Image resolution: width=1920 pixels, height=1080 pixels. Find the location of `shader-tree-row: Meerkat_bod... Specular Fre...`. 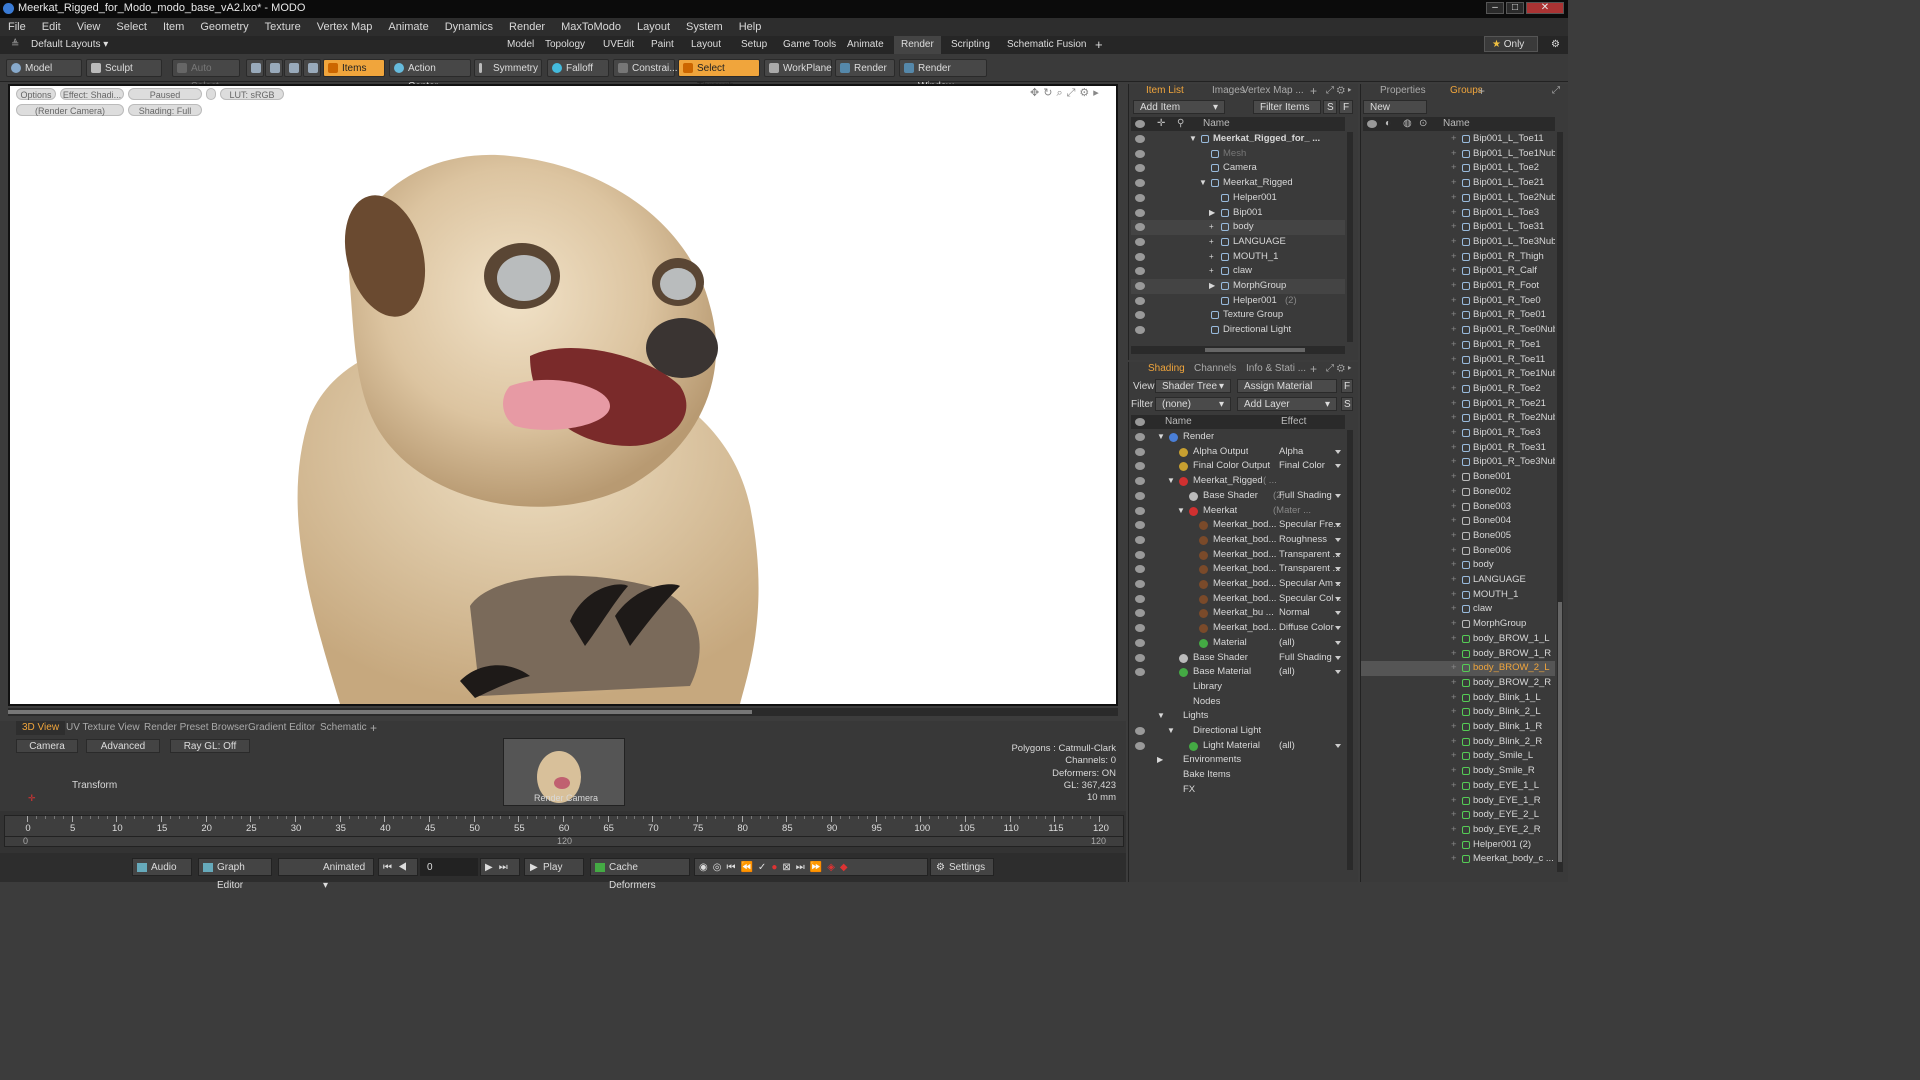

shader-tree-row: Meerkat_bod... Specular Fre... is located at coordinates (1238, 525).